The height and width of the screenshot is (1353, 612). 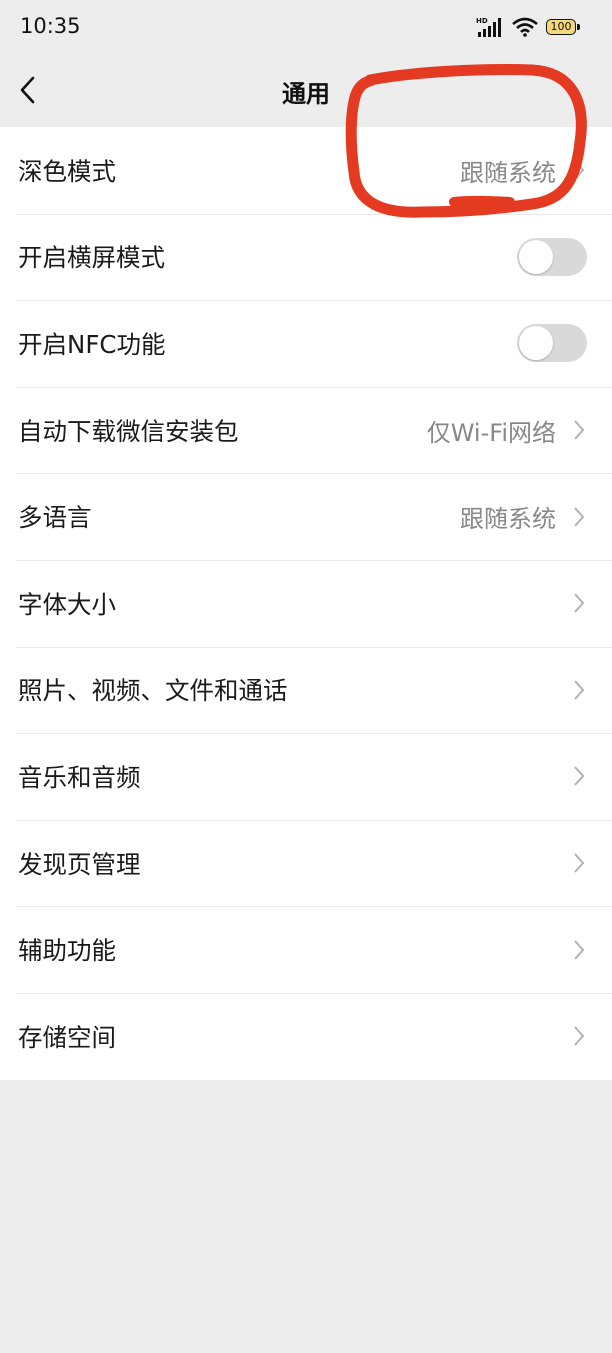 I want to click on discover-label: 发现页管理, so click(x=79, y=864).